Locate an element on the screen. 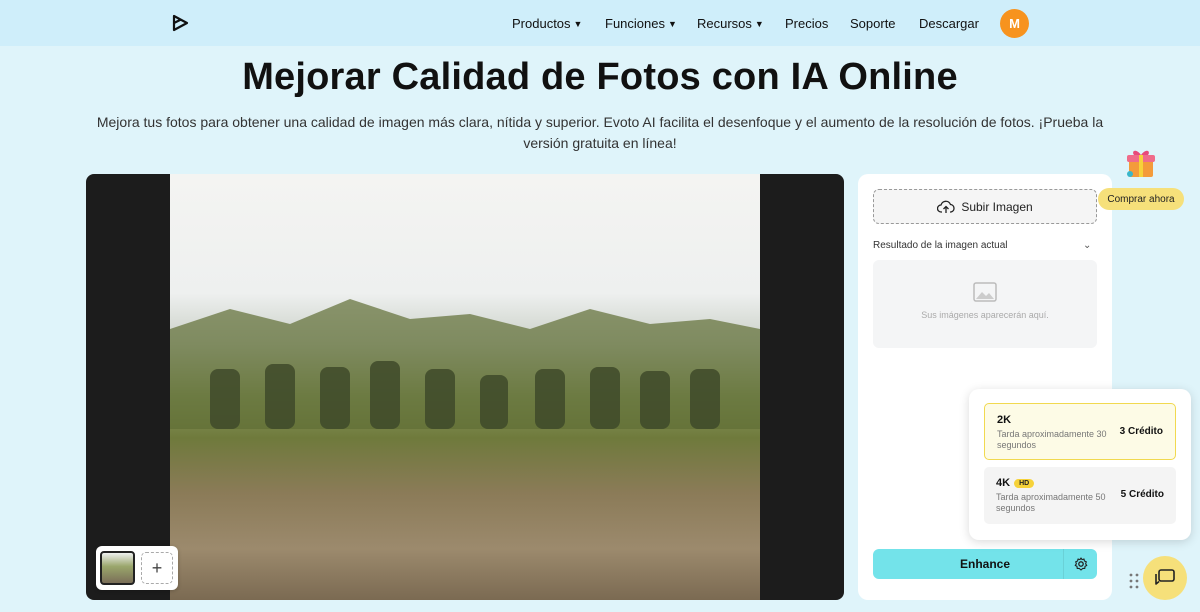 This screenshot has height=612, width=1200. buy-now-button: Comprar ahora is located at coordinates (1141, 199).